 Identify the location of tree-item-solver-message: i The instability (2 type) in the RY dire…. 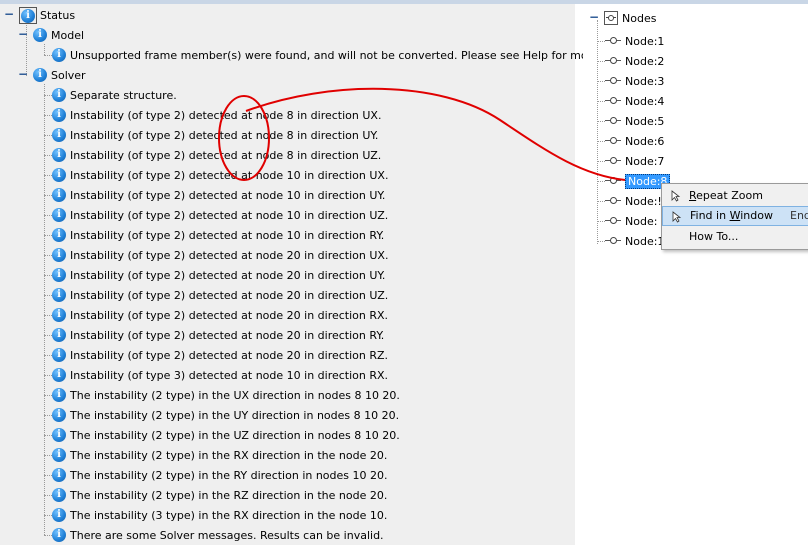
(220, 476).